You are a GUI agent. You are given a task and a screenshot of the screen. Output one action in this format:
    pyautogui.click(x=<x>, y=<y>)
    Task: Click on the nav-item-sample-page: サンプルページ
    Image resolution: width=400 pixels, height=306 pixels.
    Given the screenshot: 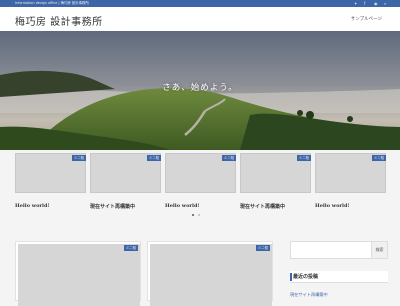 What is the action you would take?
    pyautogui.click(x=366, y=19)
    